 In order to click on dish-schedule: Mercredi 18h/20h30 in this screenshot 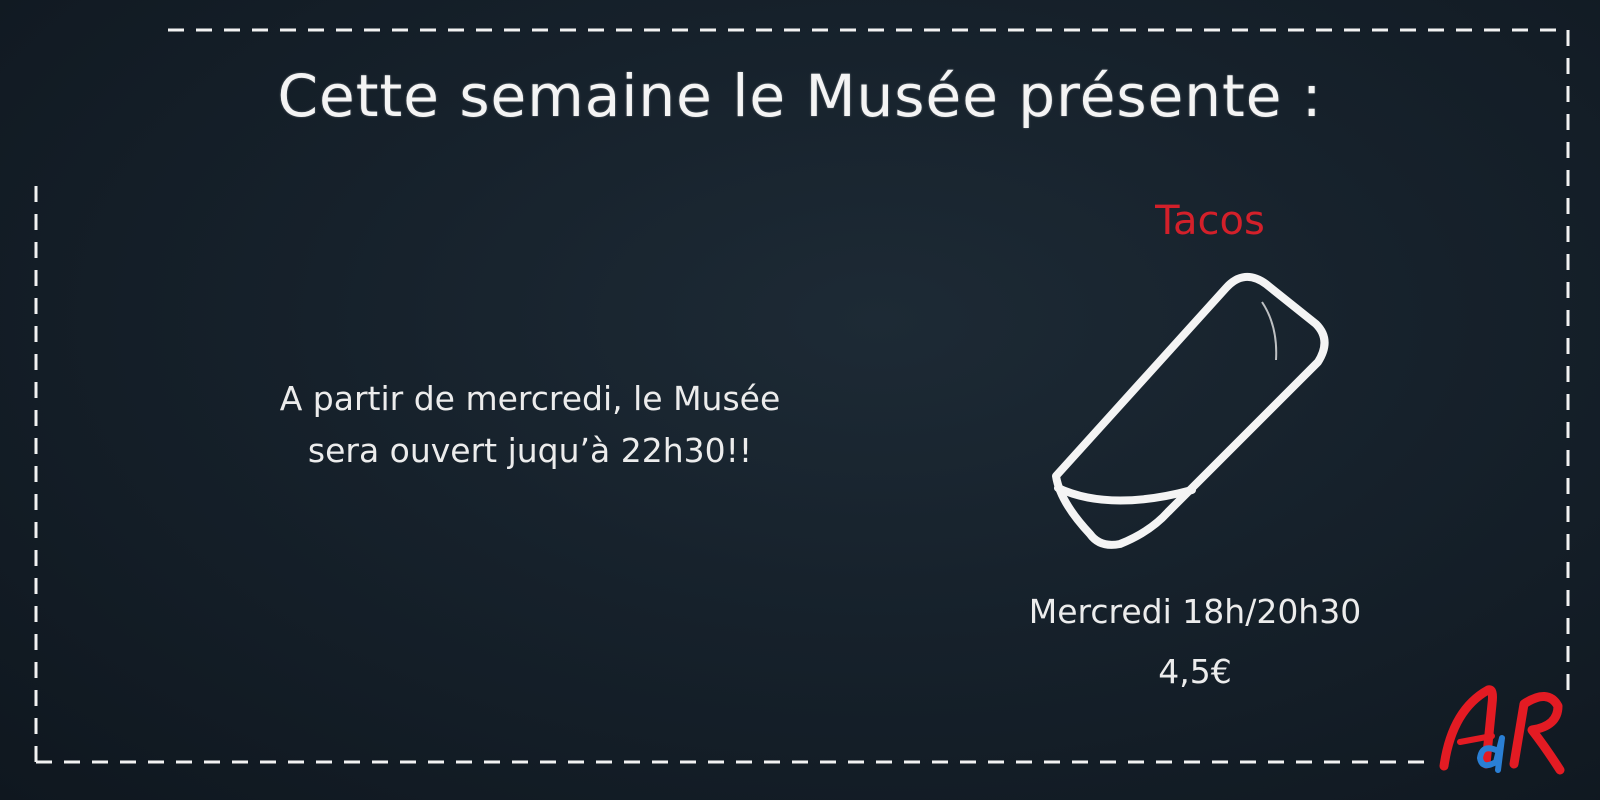, I will do `click(1195, 611)`.